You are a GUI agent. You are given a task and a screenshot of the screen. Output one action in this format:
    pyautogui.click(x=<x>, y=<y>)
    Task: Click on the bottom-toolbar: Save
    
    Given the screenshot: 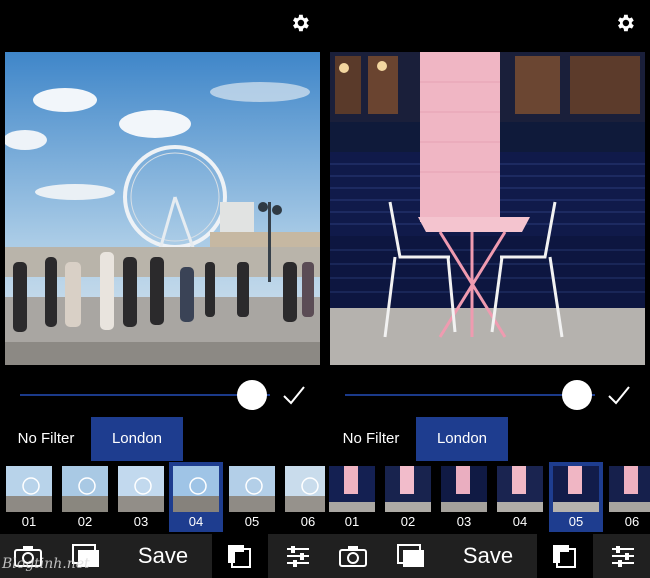 What is the action you would take?
    pyautogui.click(x=487, y=556)
    